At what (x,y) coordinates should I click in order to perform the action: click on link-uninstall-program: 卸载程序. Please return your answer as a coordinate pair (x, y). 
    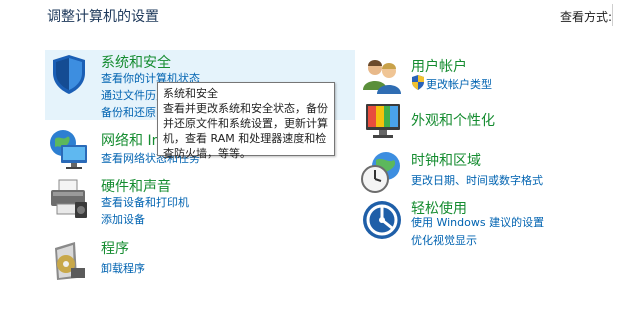
    Looking at the image, I should click on (123, 268).